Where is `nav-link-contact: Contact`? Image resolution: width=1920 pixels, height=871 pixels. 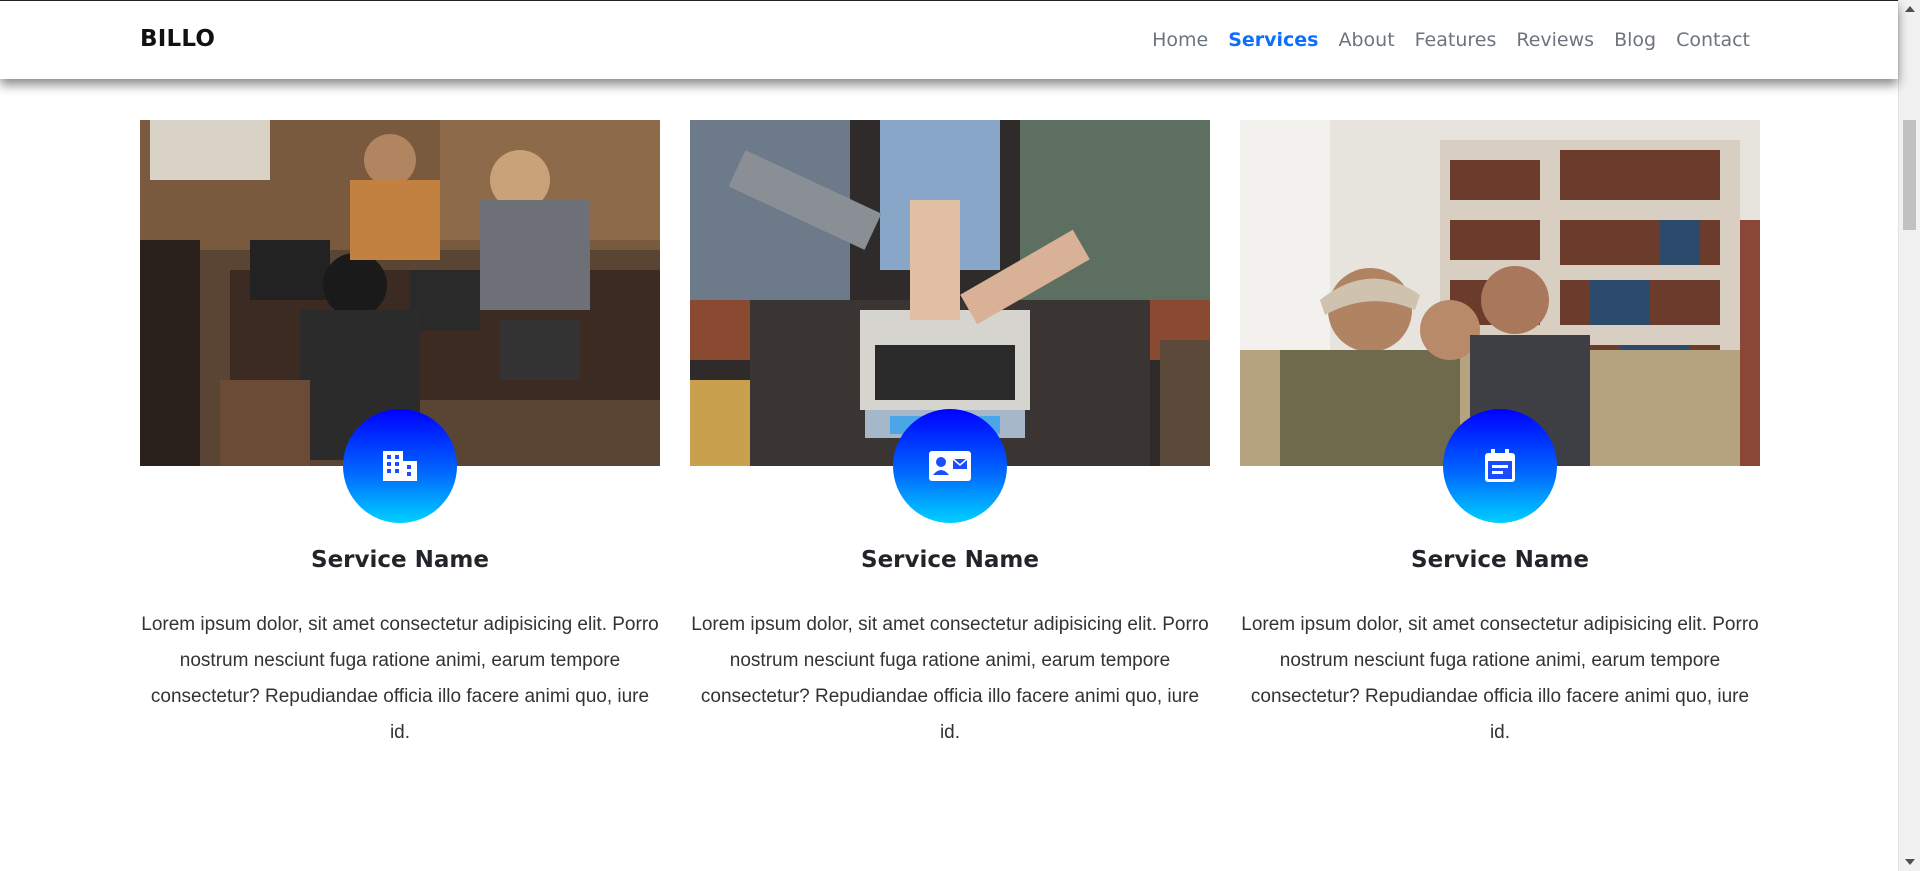 nav-link-contact: Contact is located at coordinates (1713, 40).